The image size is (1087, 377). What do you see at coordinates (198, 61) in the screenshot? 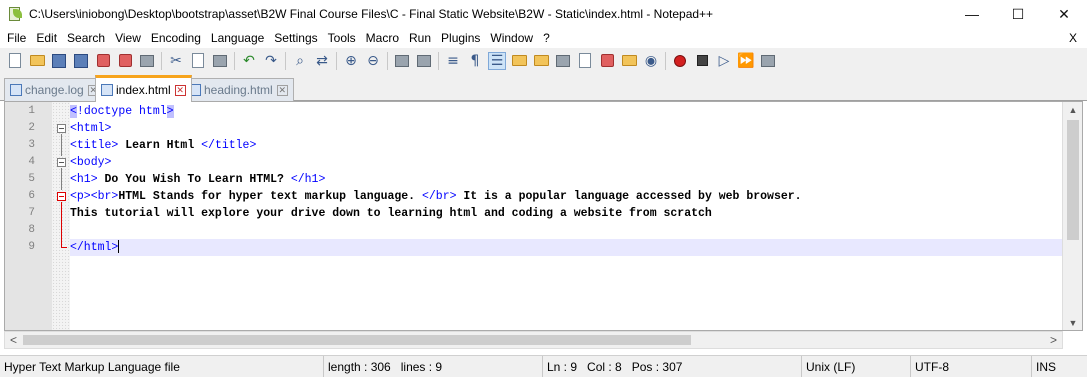
I see `copy-icon` at bounding box center [198, 61].